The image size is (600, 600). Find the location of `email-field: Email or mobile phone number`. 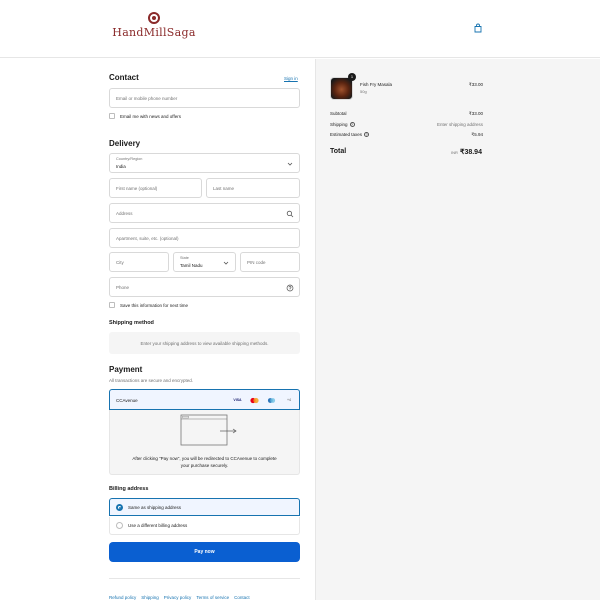

email-field: Email or mobile phone number is located at coordinates (204, 98).